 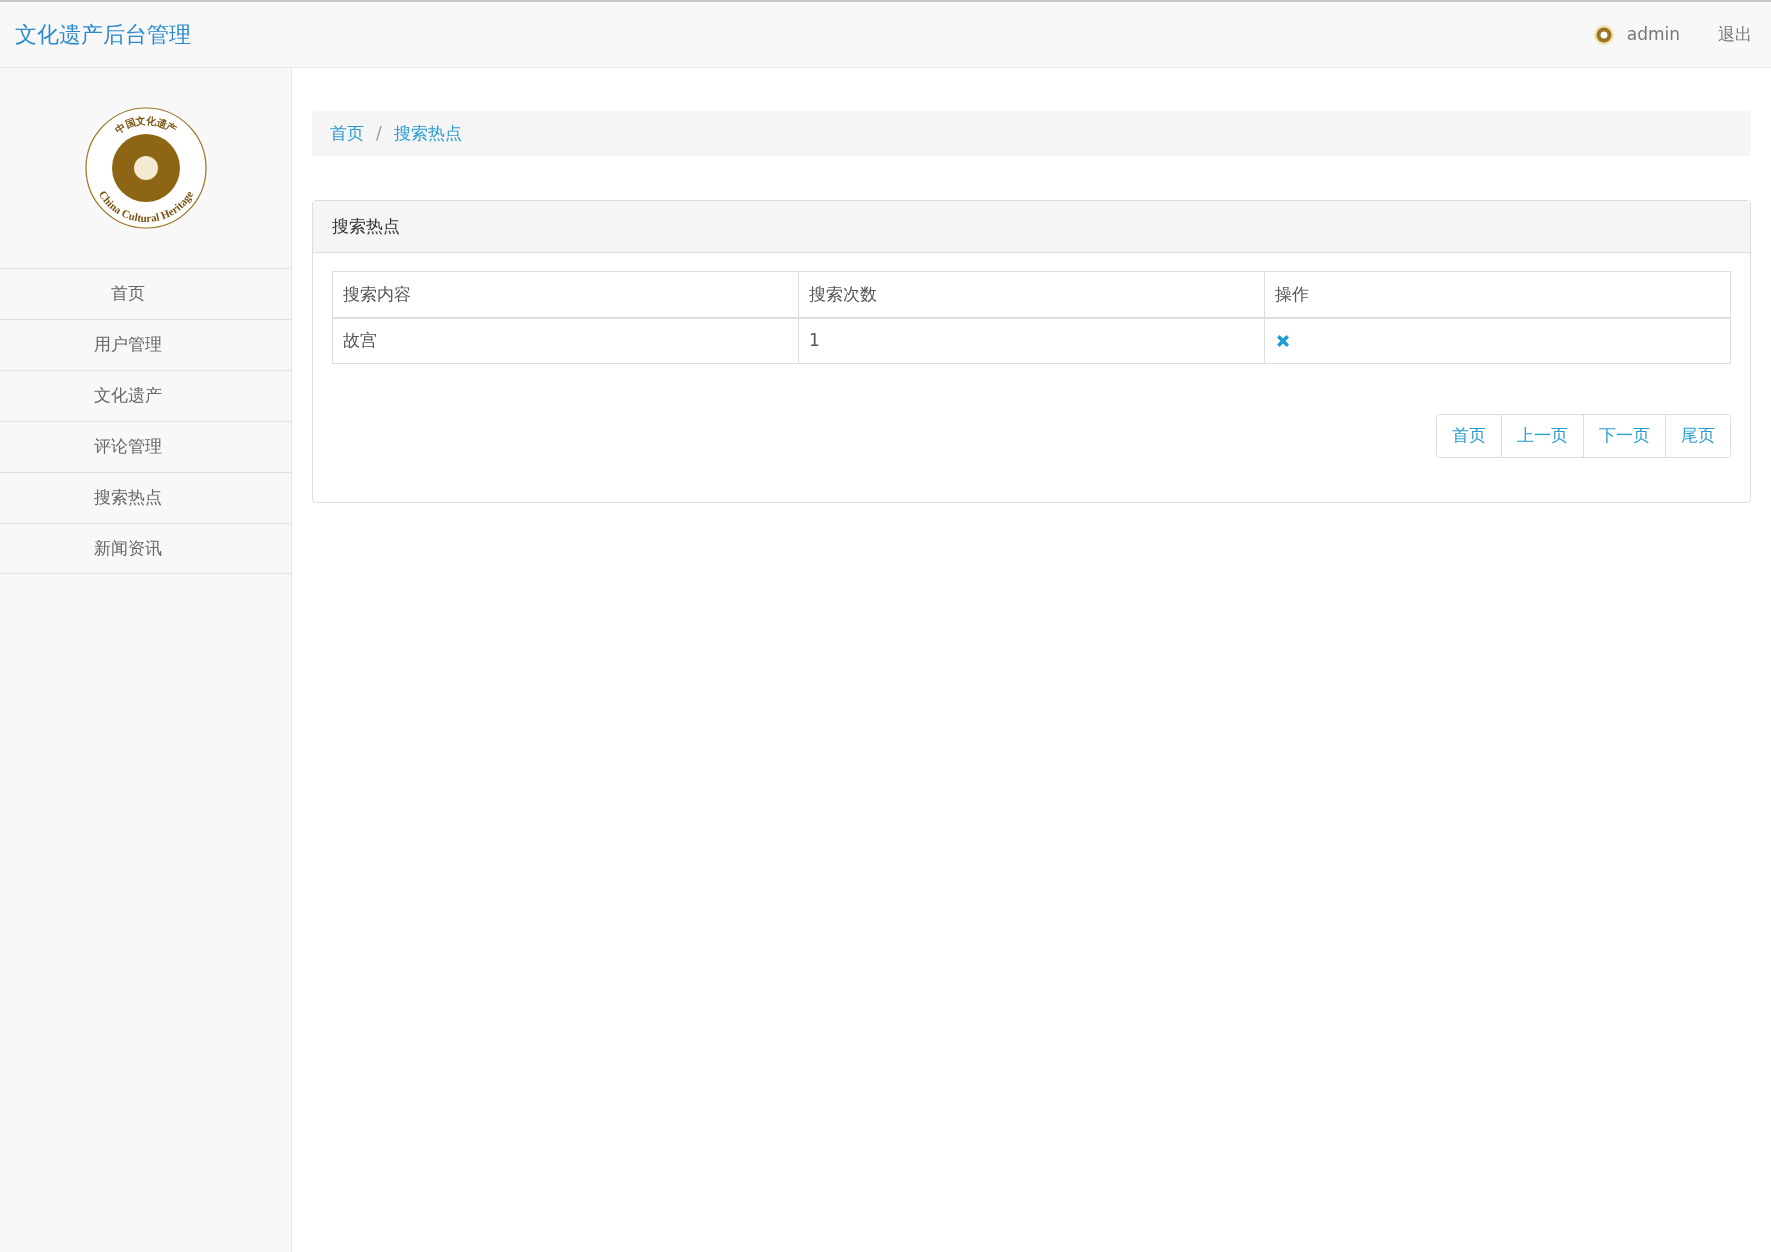 I want to click on table-cell: 故宫, so click(x=565, y=340).